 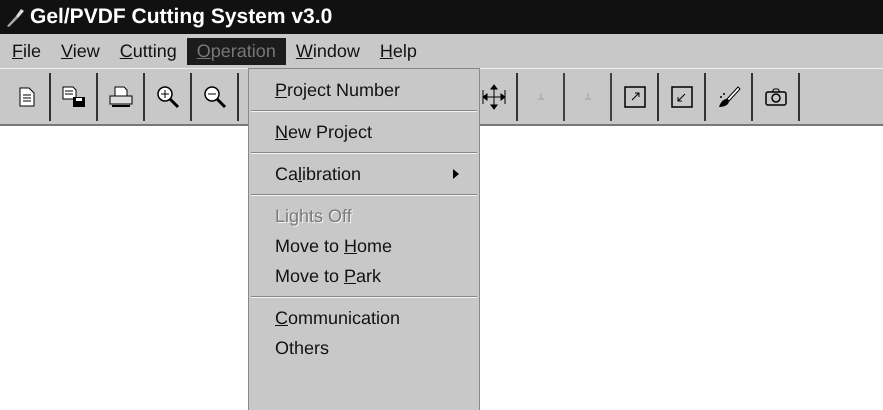 I want to click on menu-item: Operation, so click(x=236, y=51).